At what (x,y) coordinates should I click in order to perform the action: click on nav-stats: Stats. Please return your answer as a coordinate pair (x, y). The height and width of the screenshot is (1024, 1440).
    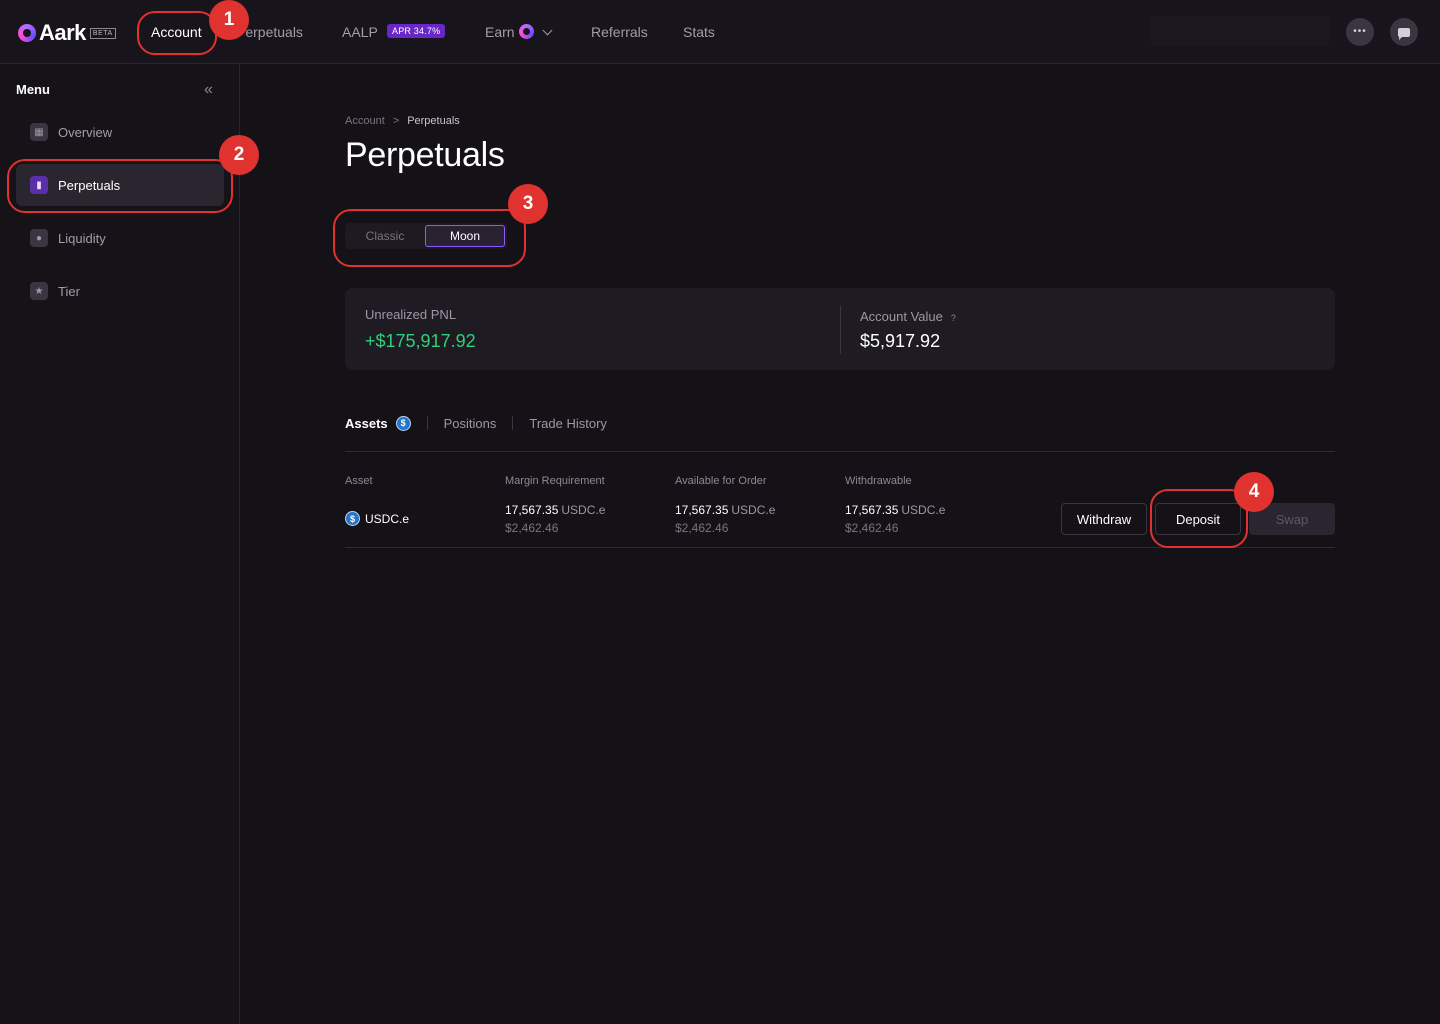
    Looking at the image, I should click on (699, 32).